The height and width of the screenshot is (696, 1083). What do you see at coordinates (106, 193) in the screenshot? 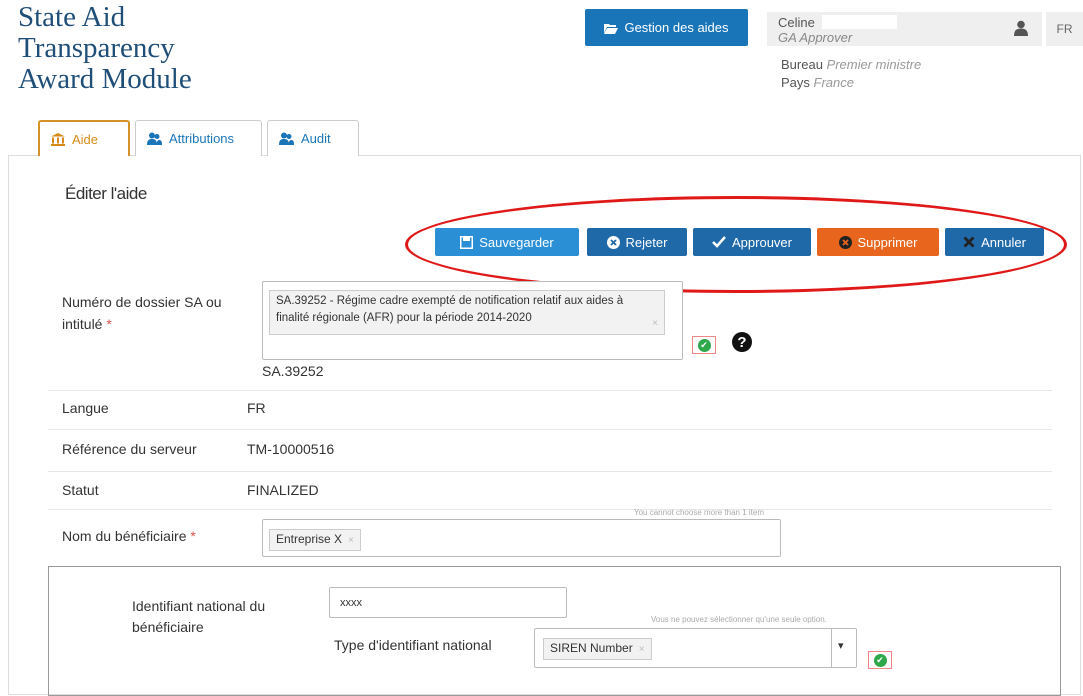
I see `panel-title: Éditer l'aide` at bounding box center [106, 193].